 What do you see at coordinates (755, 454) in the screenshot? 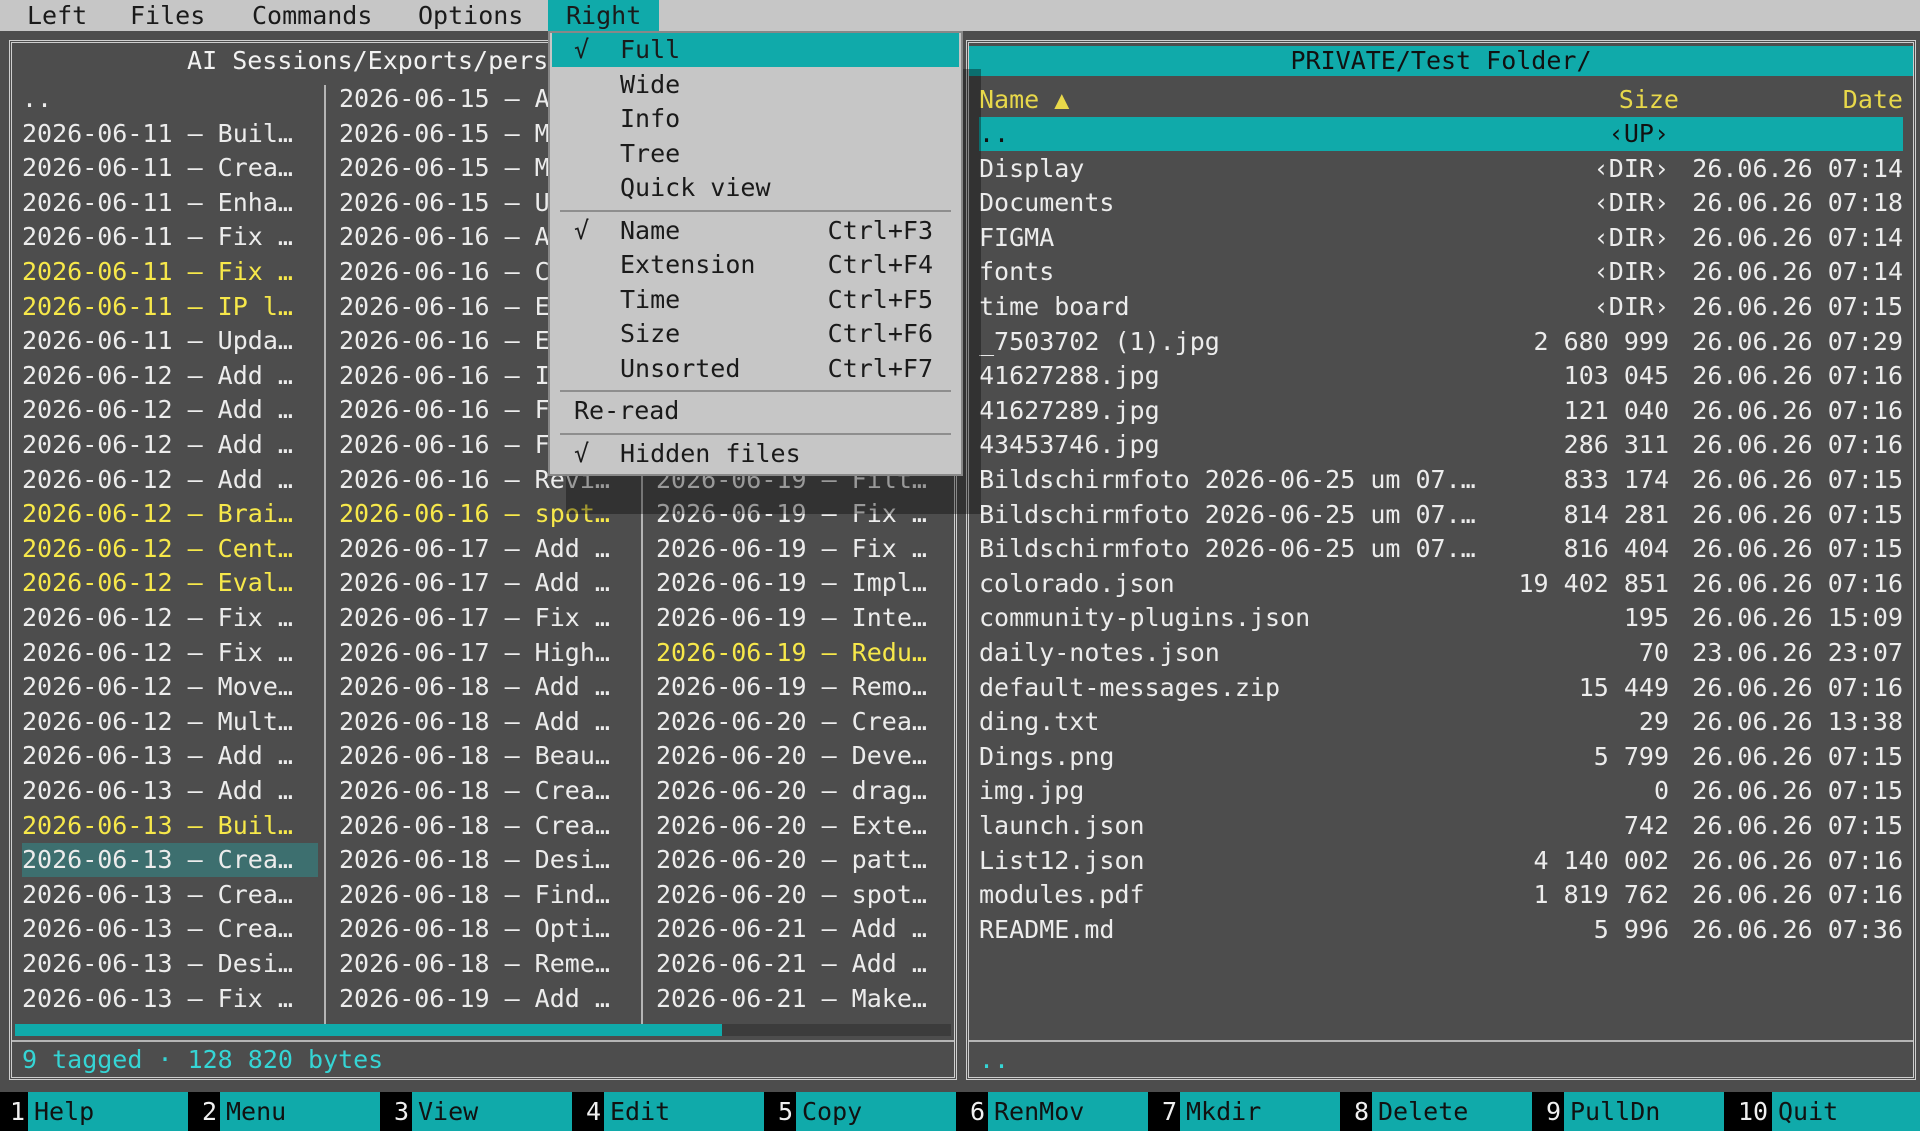
I see `menu-item-hidden-files: √ Hidden files` at bounding box center [755, 454].